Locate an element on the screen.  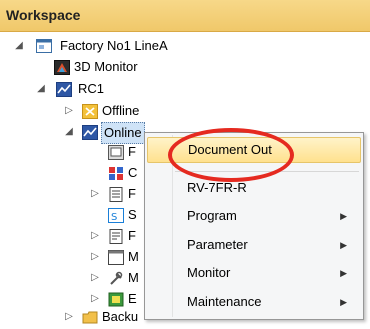
tree-item-rc1: ◢ RC1 is located at coordinates (100, 90).